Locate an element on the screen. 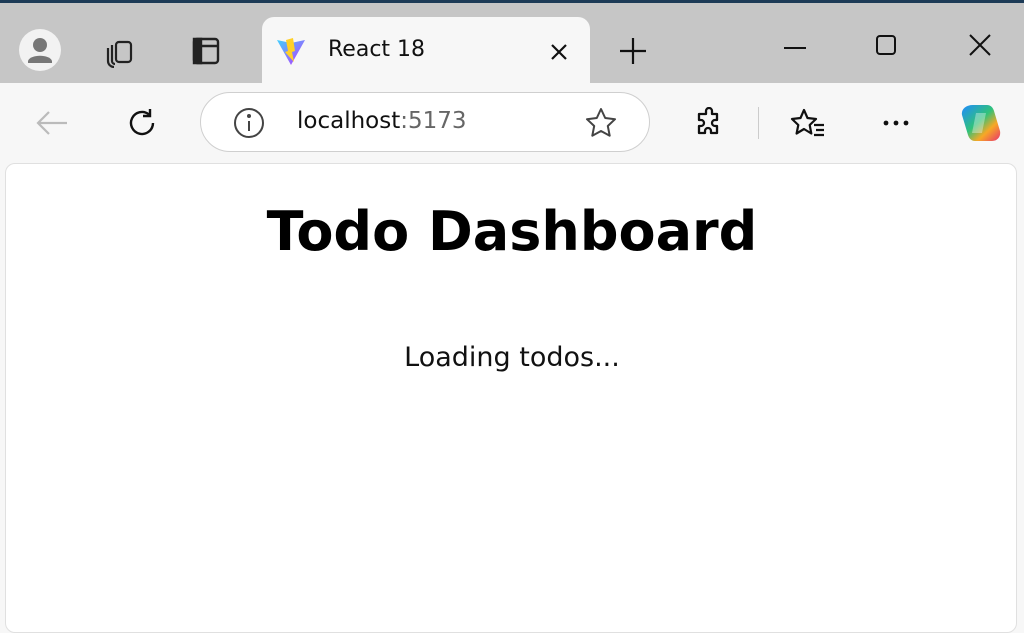  tab-bar: React 18 is located at coordinates (512, 45).